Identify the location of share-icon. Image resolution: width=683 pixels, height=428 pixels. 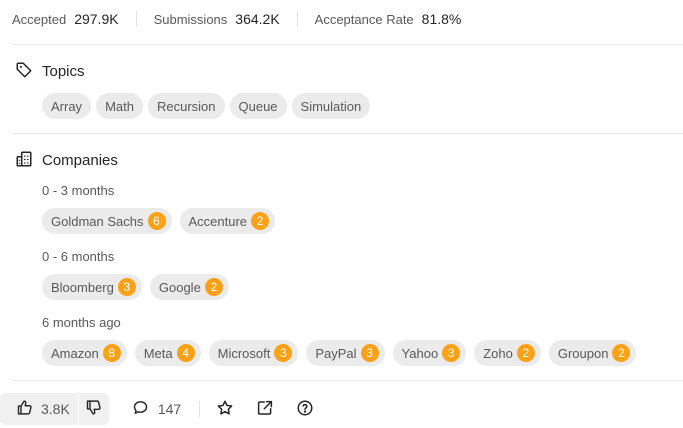
(265, 409).